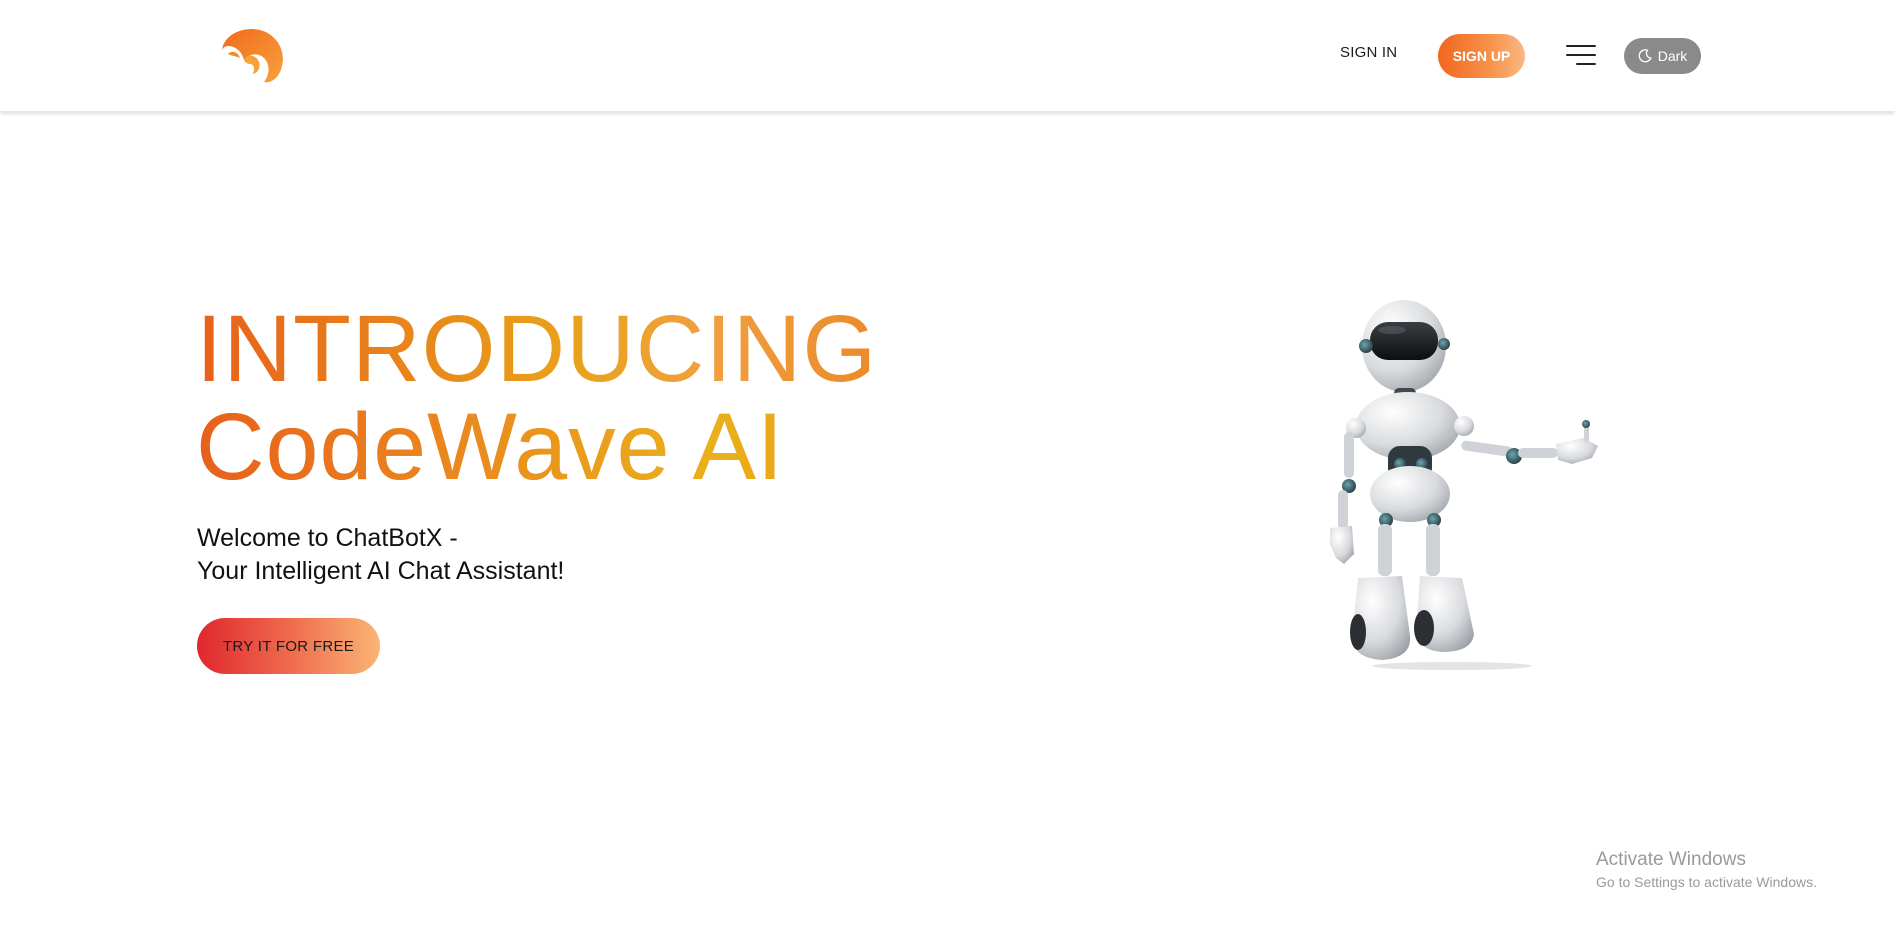 This screenshot has height=937, width=1895. What do you see at coordinates (947, 56) in the screenshot?
I see `site-header: SIGN IN SIGN UP Dark` at bounding box center [947, 56].